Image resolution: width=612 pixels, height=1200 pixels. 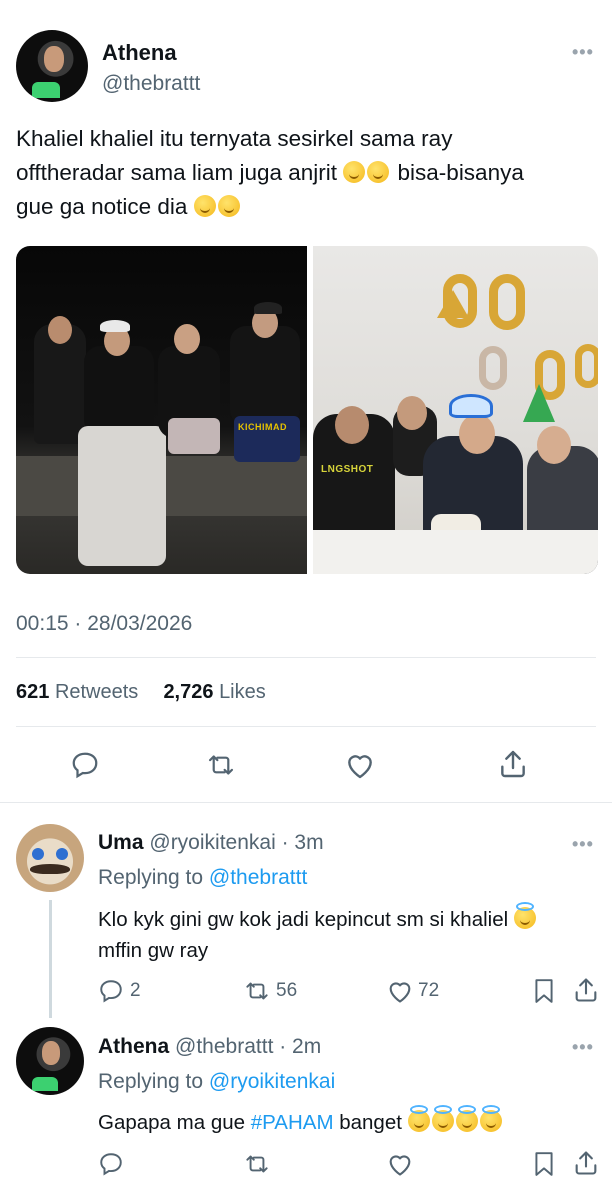 I want to click on author-name: Athena, so click(x=139, y=53).